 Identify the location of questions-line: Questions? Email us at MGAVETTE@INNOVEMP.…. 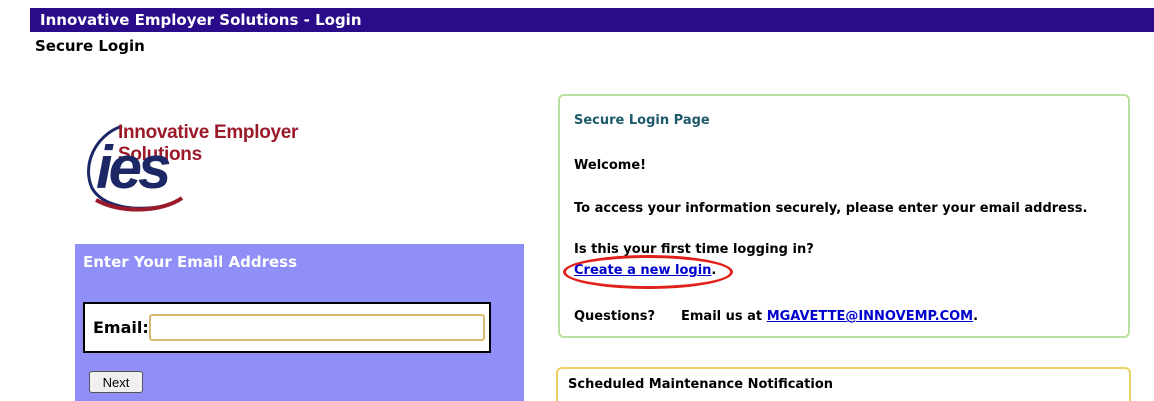
(776, 316).